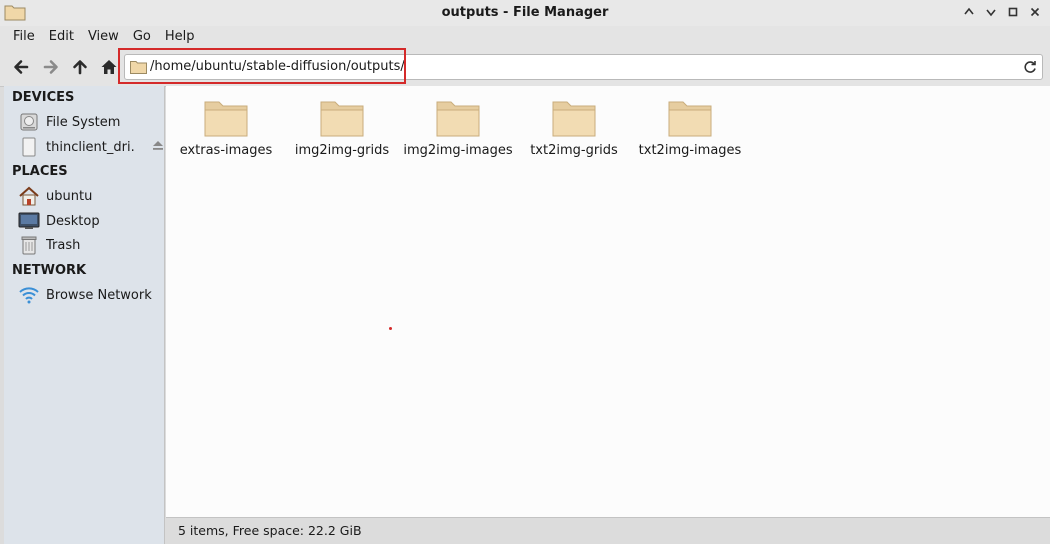 The height and width of the screenshot is (544, 1050). I want to click on home-folder-icon, so click(29, 196).